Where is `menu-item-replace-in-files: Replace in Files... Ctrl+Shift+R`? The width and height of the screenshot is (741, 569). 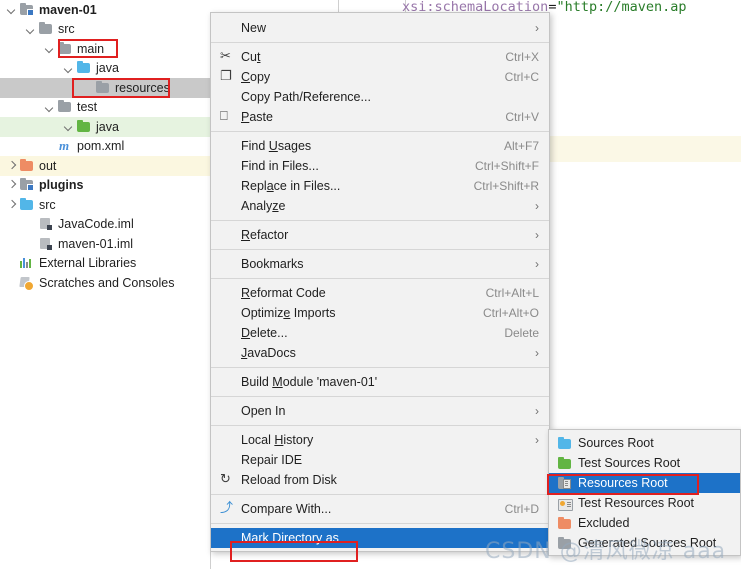
menu-item-replace-in-files: Replace in Files... Ctrl+Shift+R is located at coordinates (380, 186).